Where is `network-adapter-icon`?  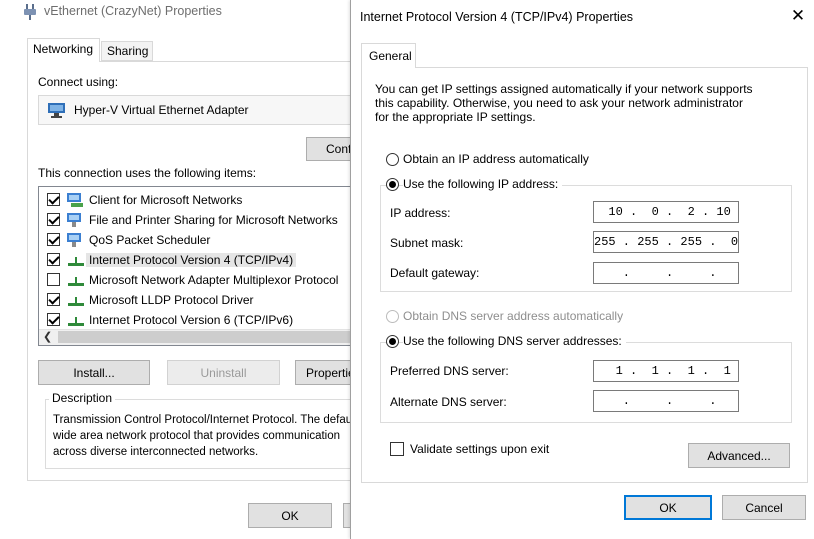 network-adapter-icon is located at coordinates (30, 12).